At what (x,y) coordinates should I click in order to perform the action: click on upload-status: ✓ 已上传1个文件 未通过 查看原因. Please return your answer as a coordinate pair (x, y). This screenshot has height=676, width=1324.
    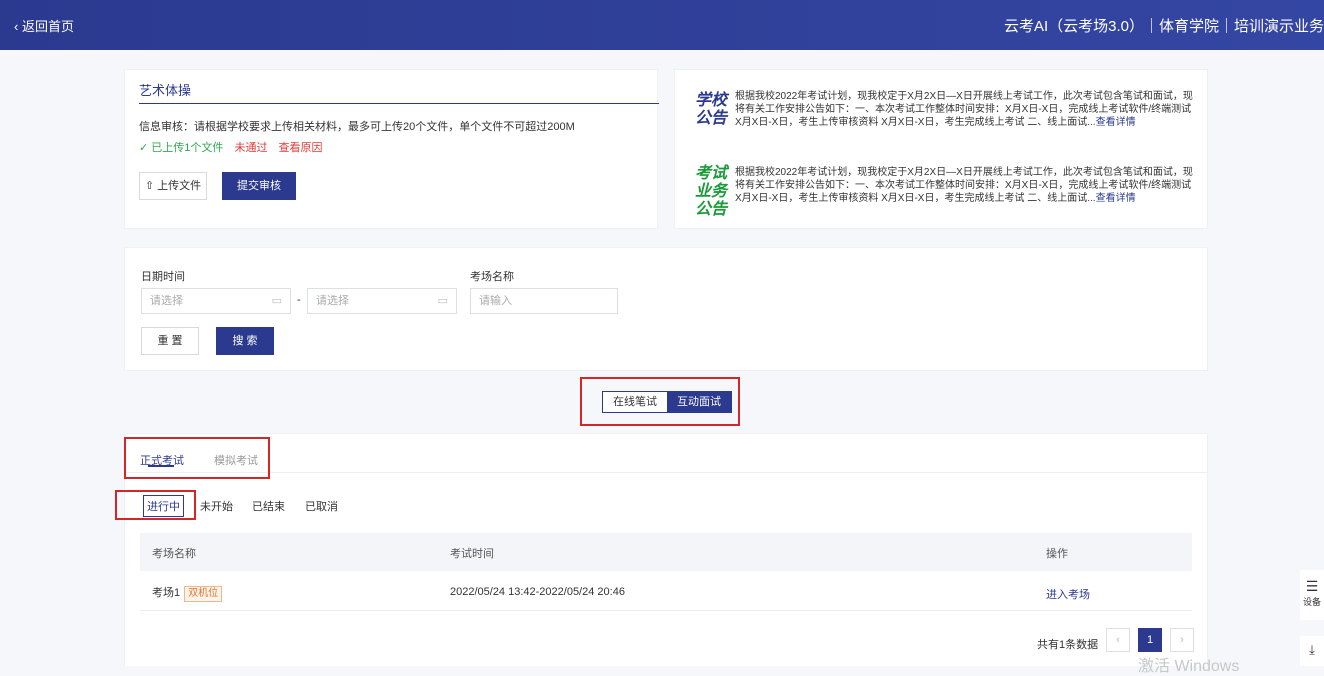
    Looking at the image, I should click on (231, 147).